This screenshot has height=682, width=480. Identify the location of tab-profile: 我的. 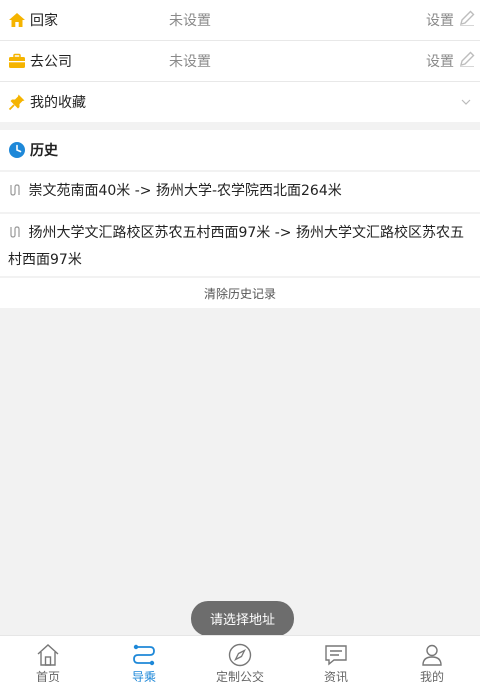
(432, 659).